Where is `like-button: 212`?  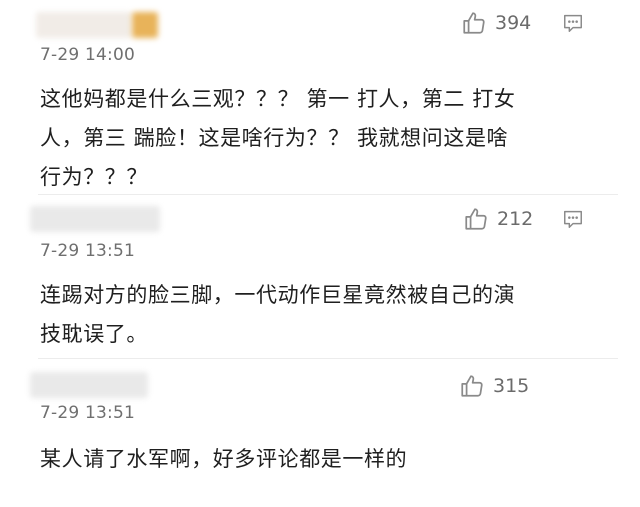 like-button: 212 is located at coordinates (498, 219).